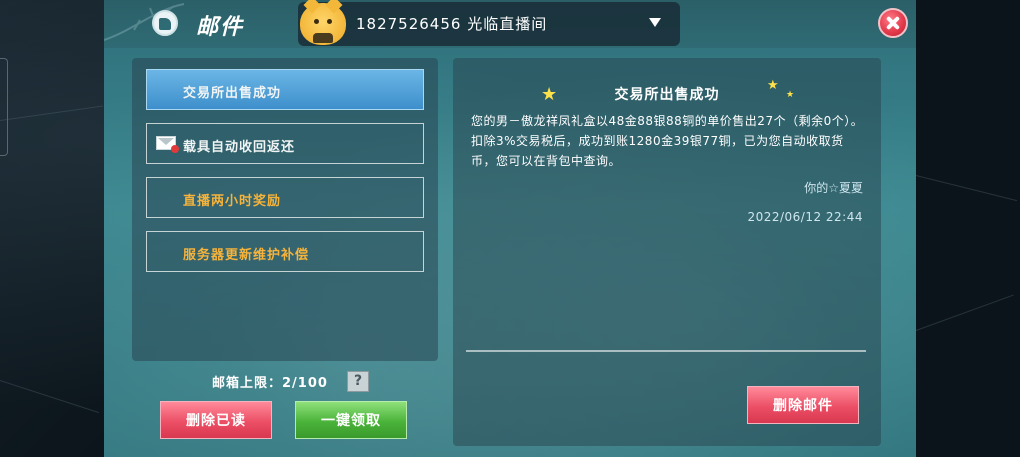  Describe the element at coordinates (666, 351) in the screenshot. I see `divider` at that location.